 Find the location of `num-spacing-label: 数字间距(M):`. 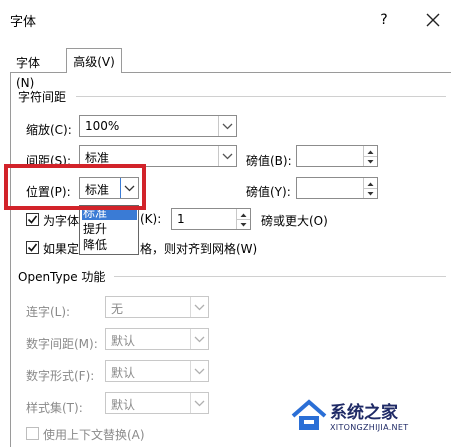

num-spacing-label: 数字间距(M): is located at coordinates (62, 344).